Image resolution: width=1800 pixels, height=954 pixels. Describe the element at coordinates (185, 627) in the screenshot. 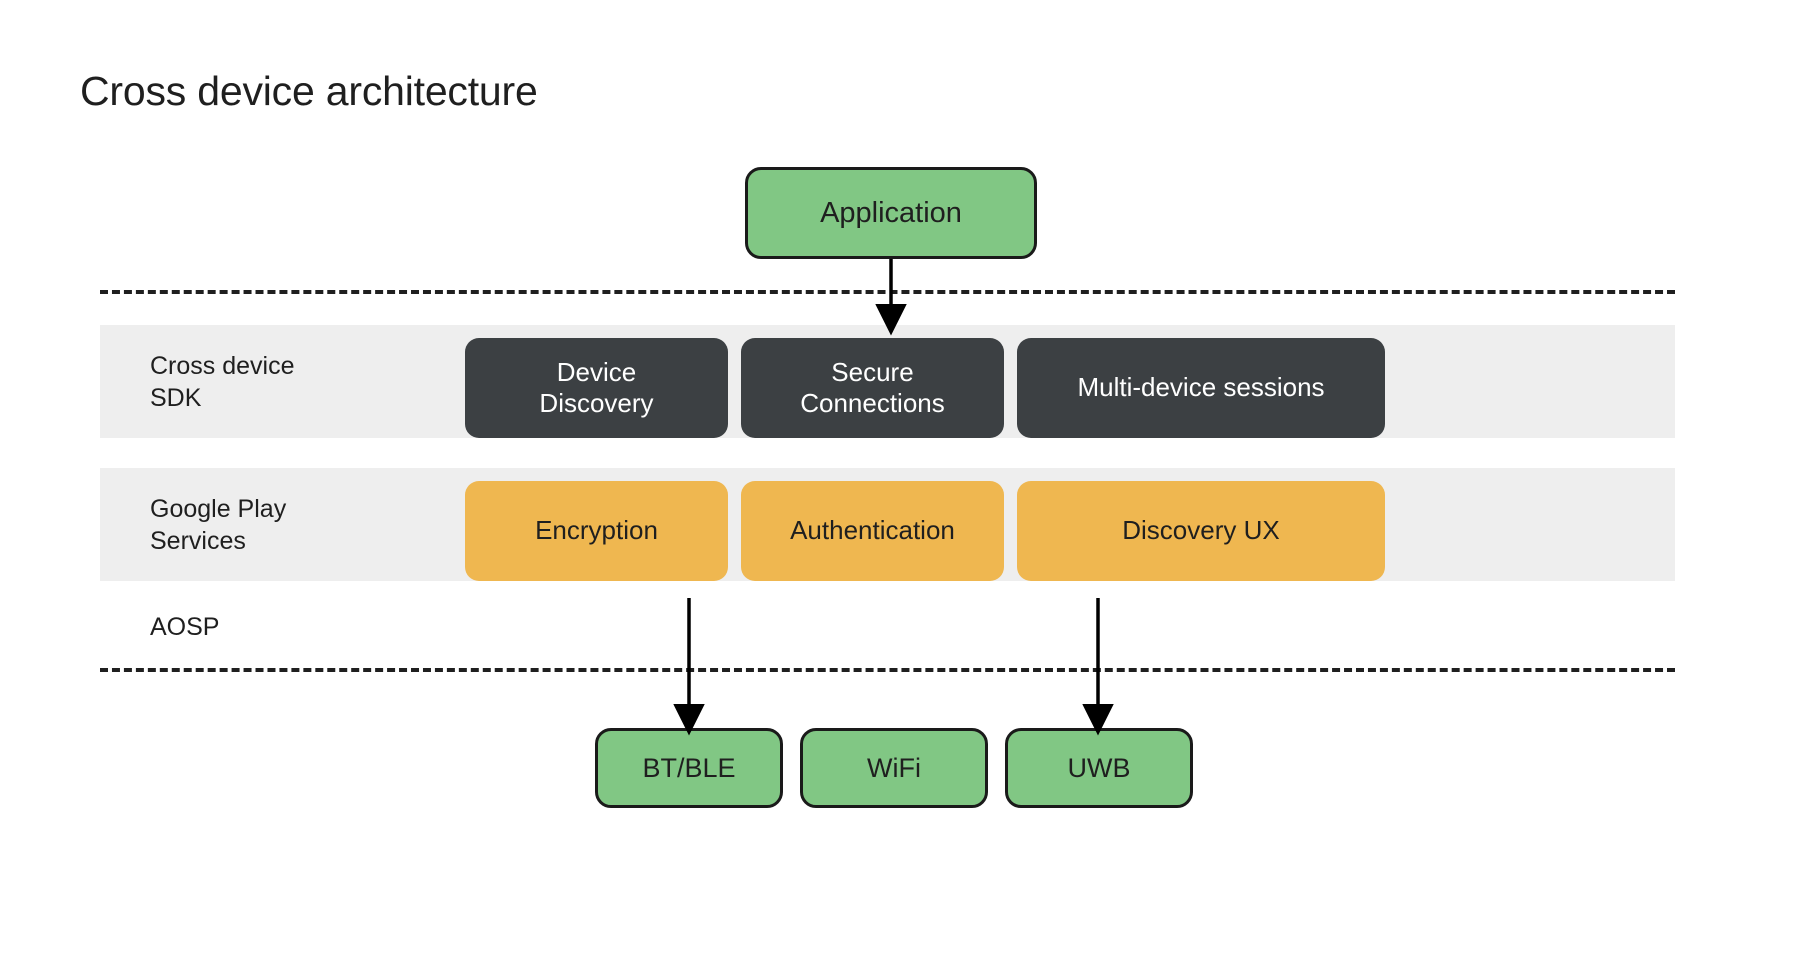

I see `layer-label-aosp: AOSP` at that location.